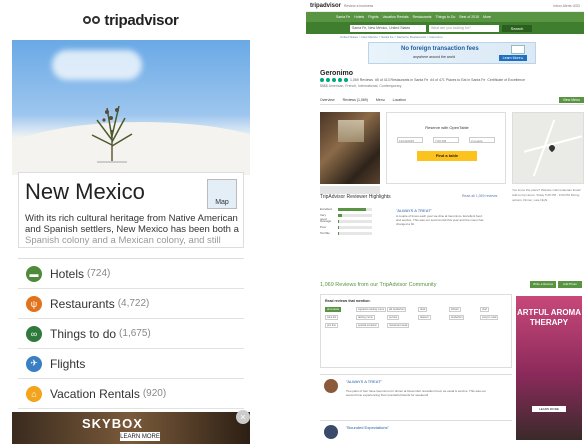 The image size is (584, 444). What do you see at coordinates (222, 194) in the screenshot?
I see `map-button: Map` at bounding box center [222, 194].